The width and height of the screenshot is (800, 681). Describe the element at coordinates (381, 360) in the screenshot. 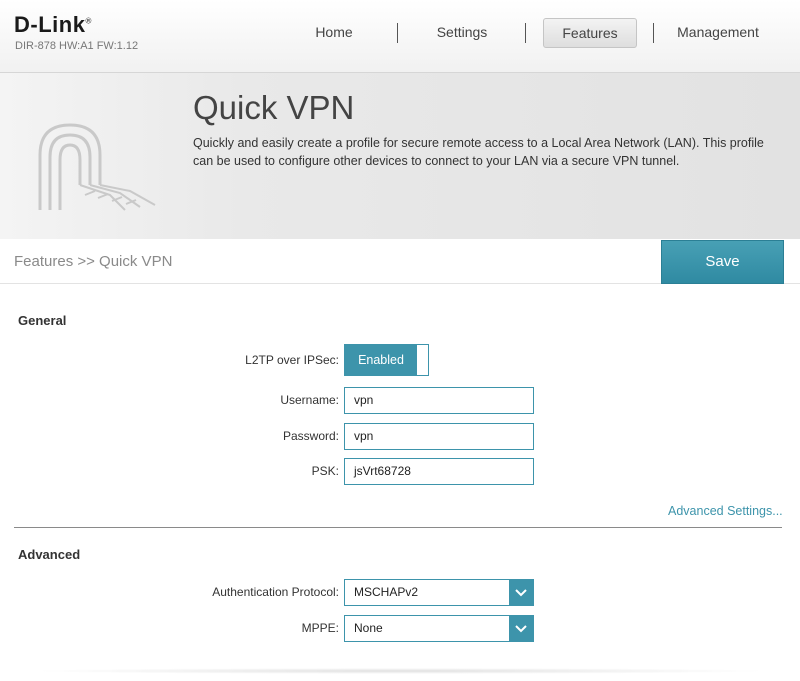

I see `l2tp-toggle-state: Enabled` at that location.